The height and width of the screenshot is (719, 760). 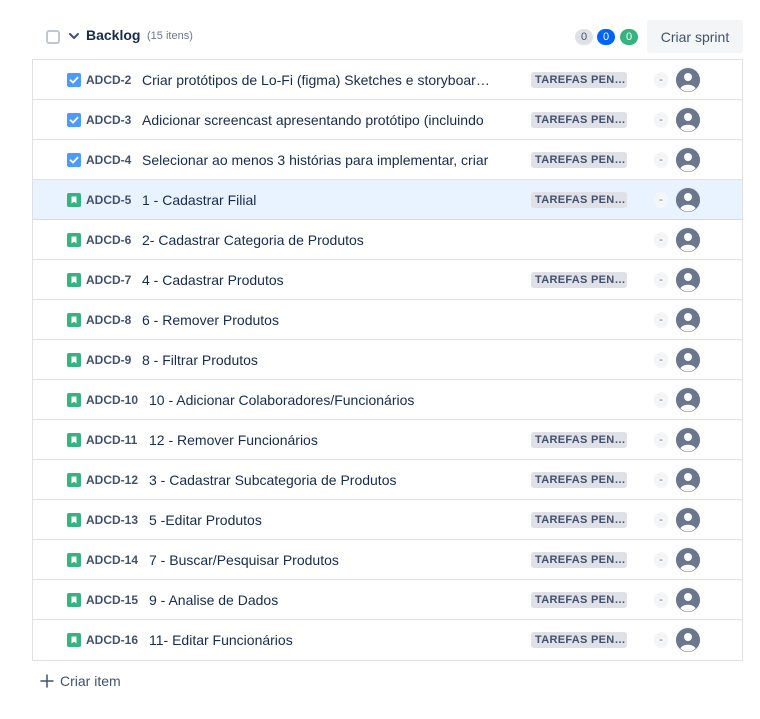 I want to click on issue-summary: 4 - Cadastrar Produtos, so click(x=316, y=280).